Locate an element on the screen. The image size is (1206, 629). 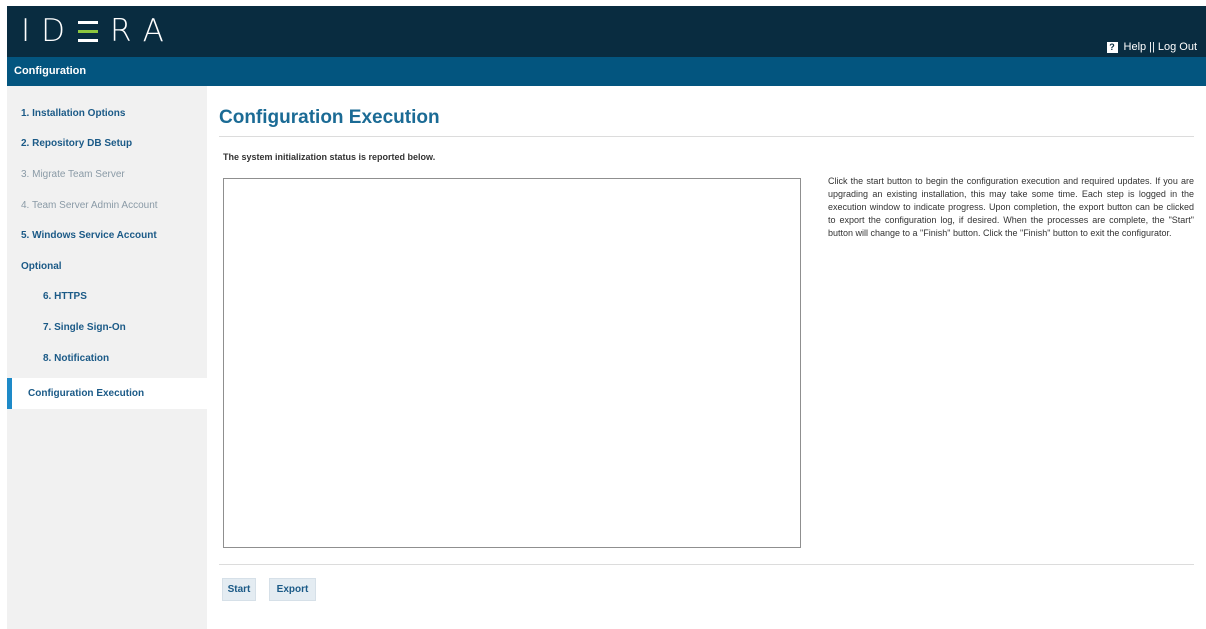
page-title: Configuration Execution is located at coordinates (329, 117).